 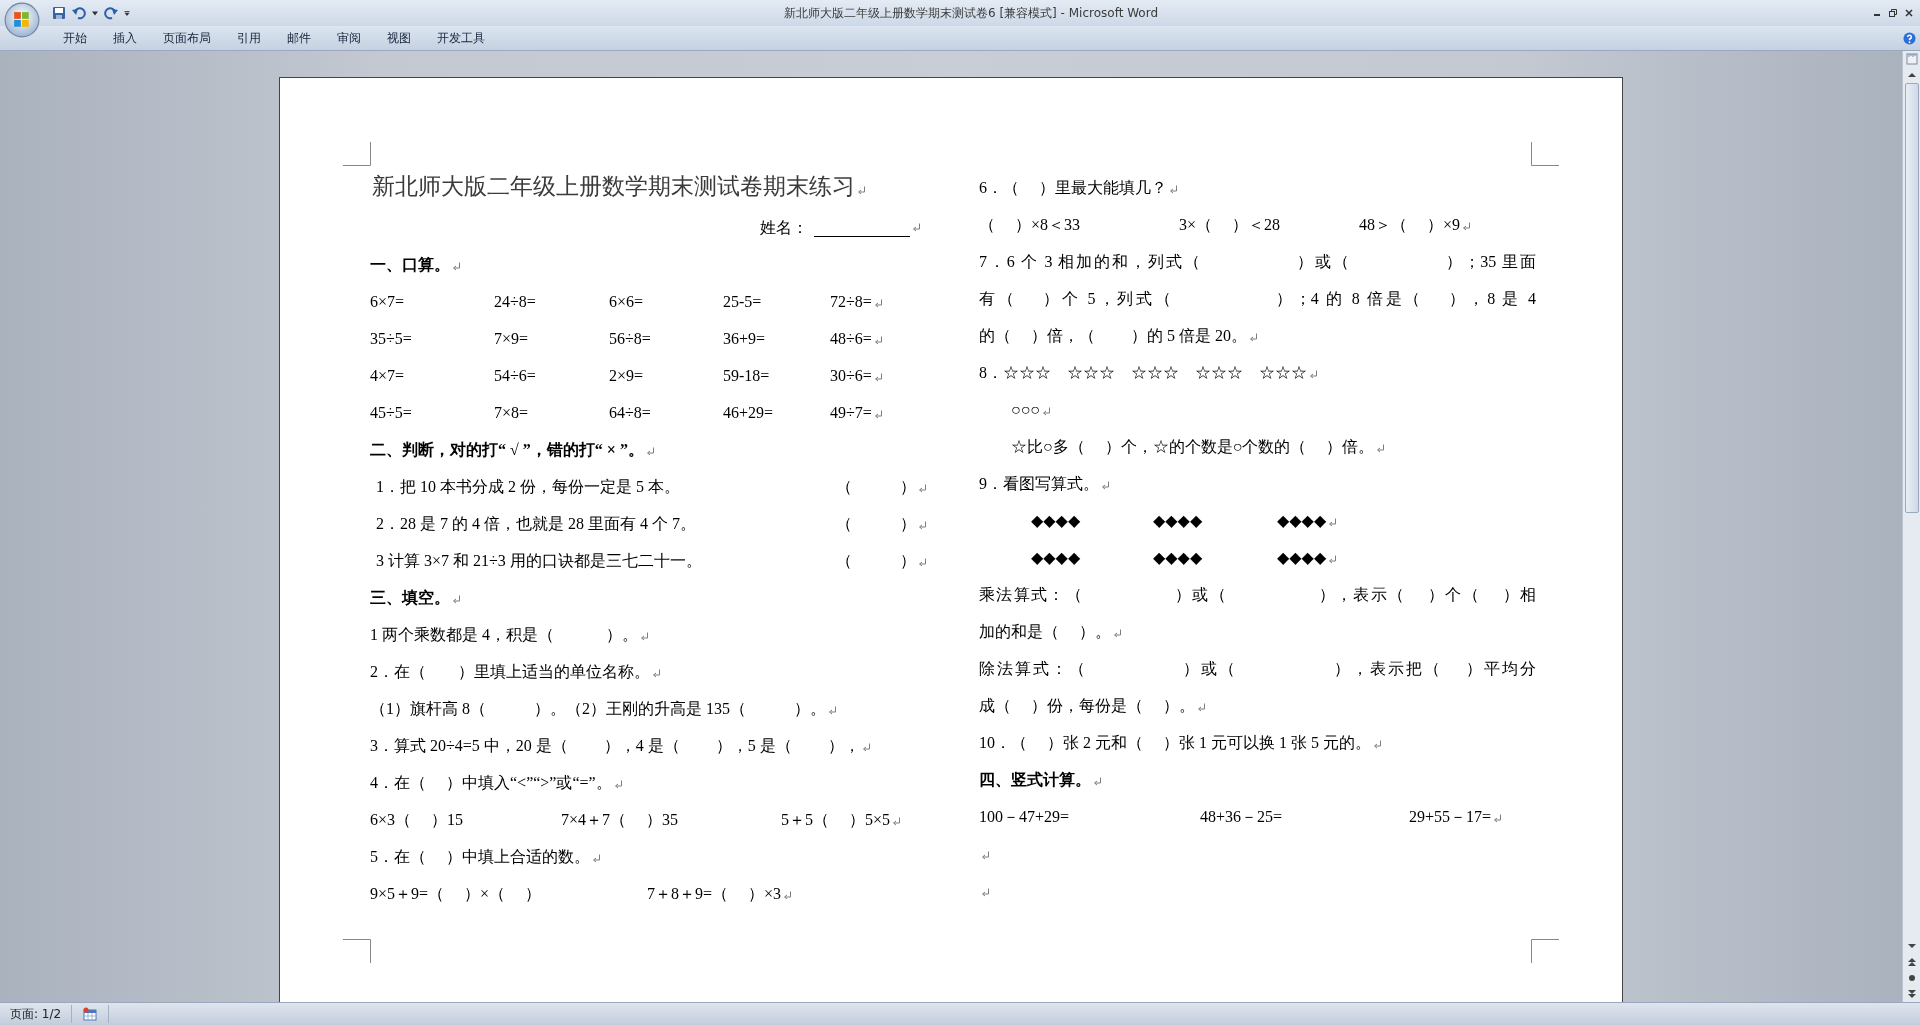 I want to click on document-title: 新北师大版二年级上册数学期末测试卷期末练习, so click(x=613, y=186).